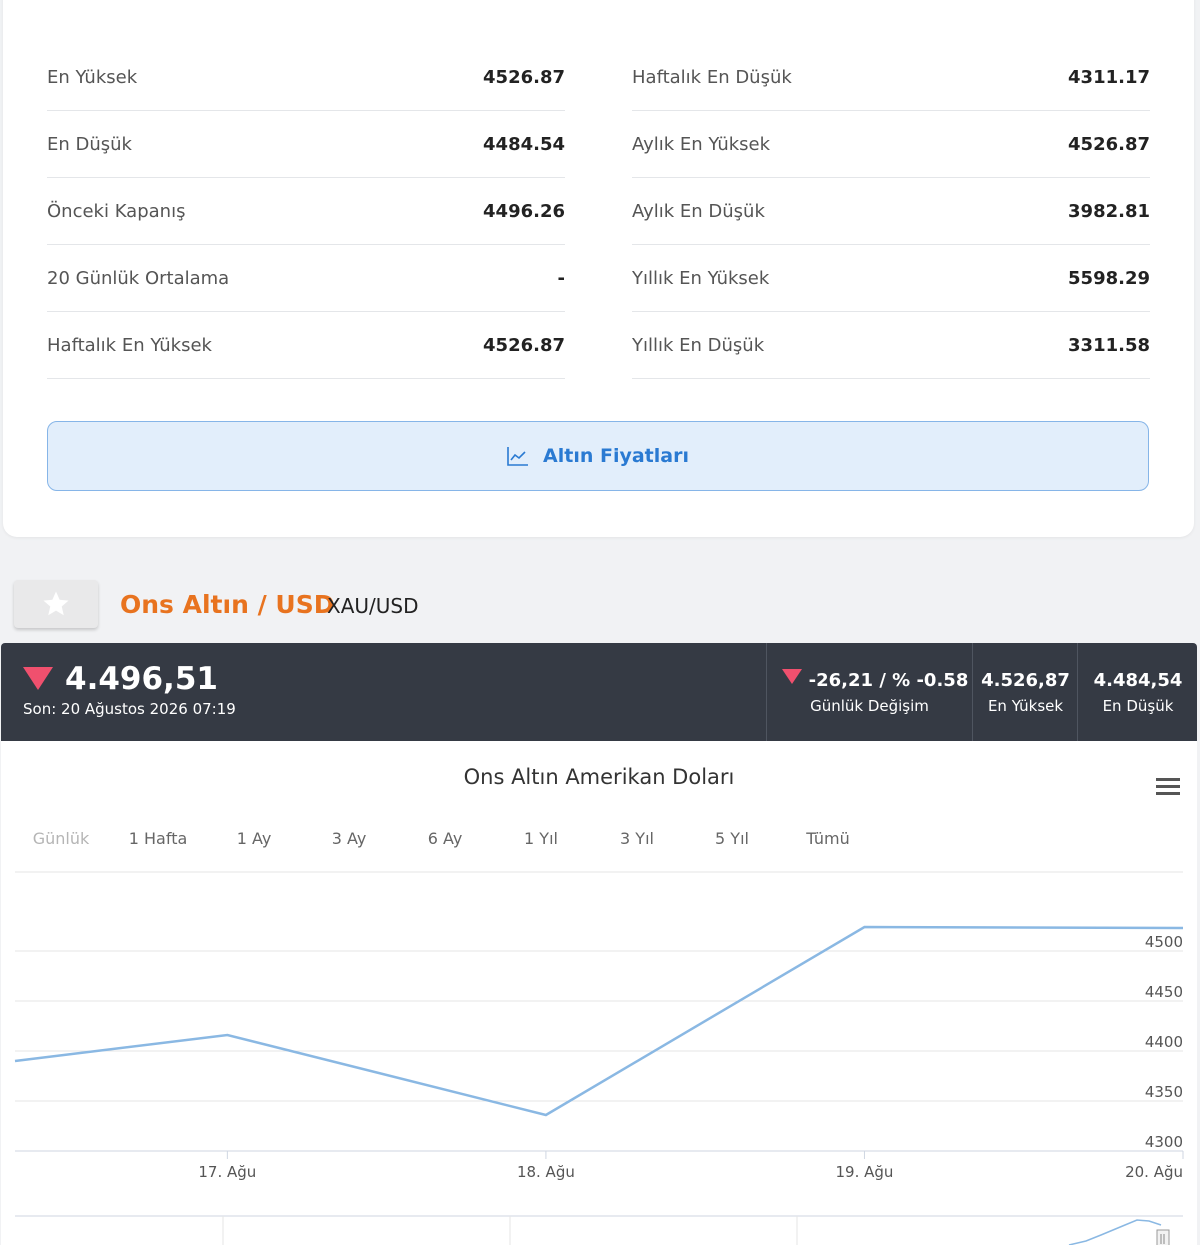  Describe the element at coordinates (518, 456) in the screenshot. I see `line-chart-icon` at that location.